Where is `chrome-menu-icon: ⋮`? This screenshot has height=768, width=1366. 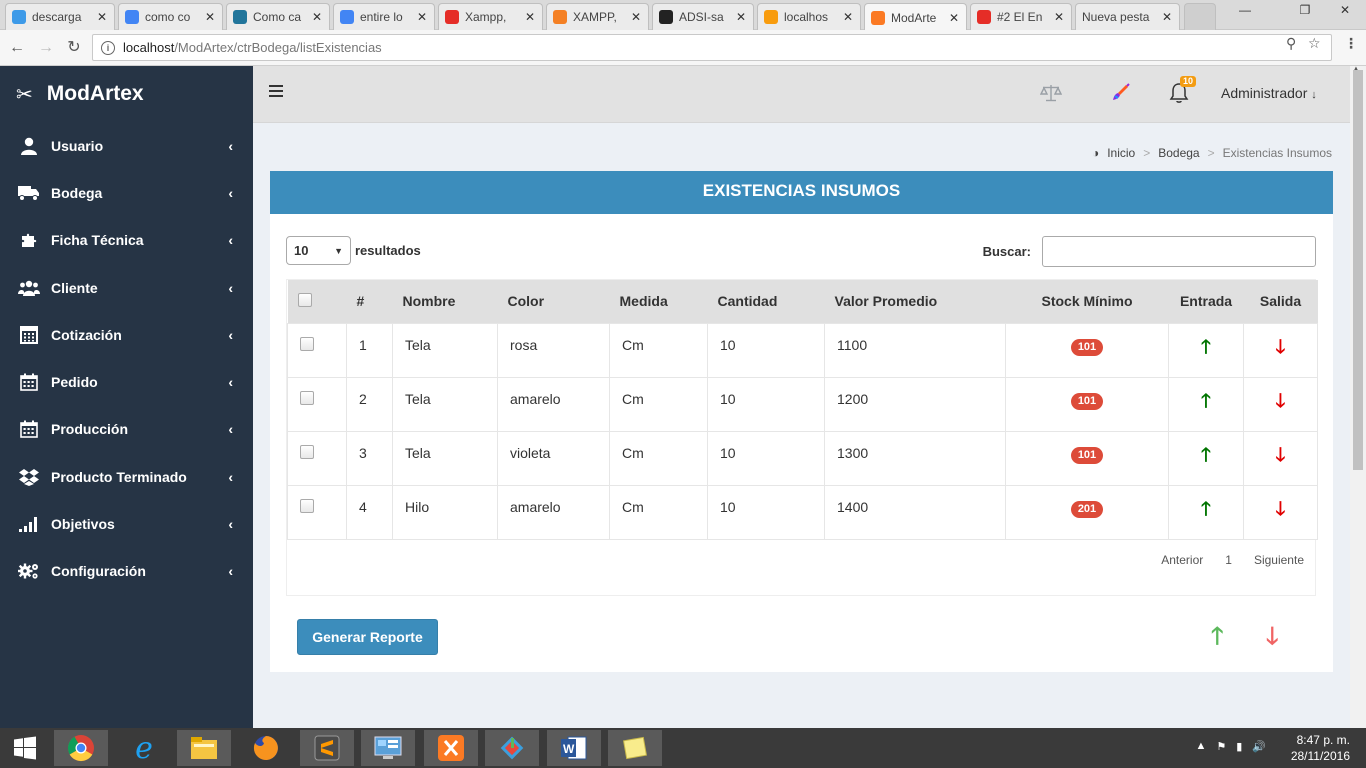 chrome-menu-icon: ⋮ is located at coordinates (1351, 43).